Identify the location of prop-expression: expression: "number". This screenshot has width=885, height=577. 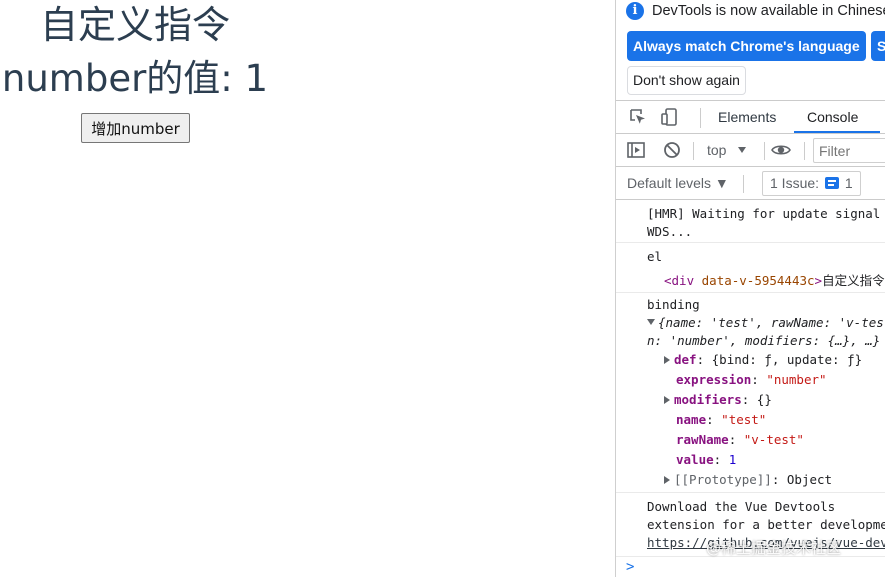
(751, 379).